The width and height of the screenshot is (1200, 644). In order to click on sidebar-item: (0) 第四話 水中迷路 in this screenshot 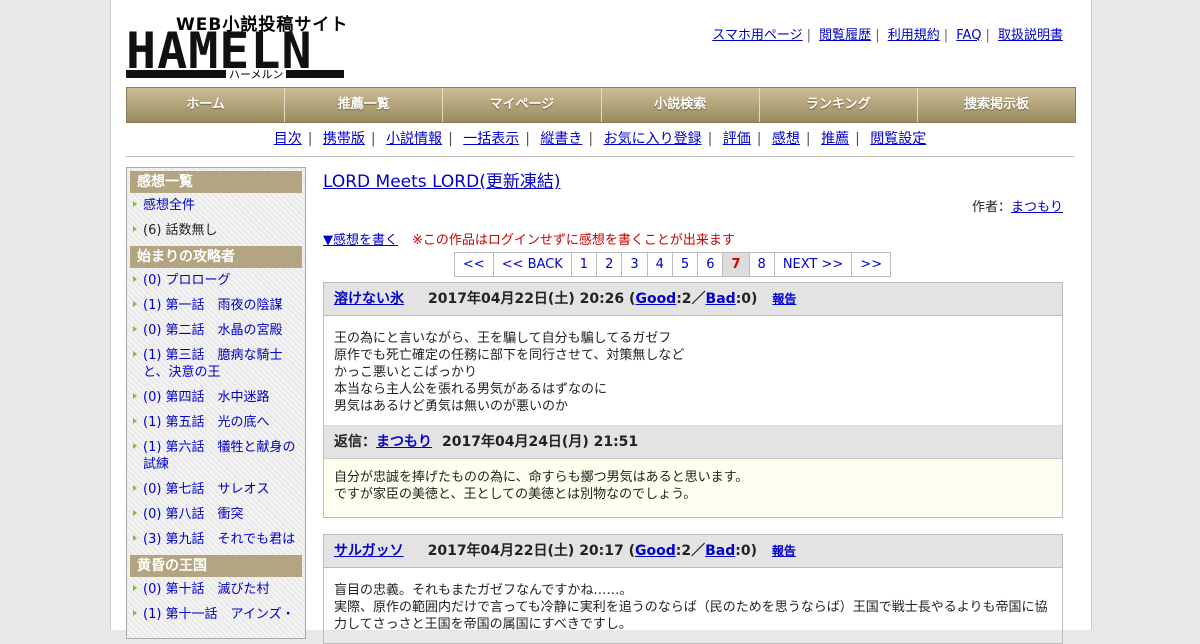, I will do `click(216, 397)`.